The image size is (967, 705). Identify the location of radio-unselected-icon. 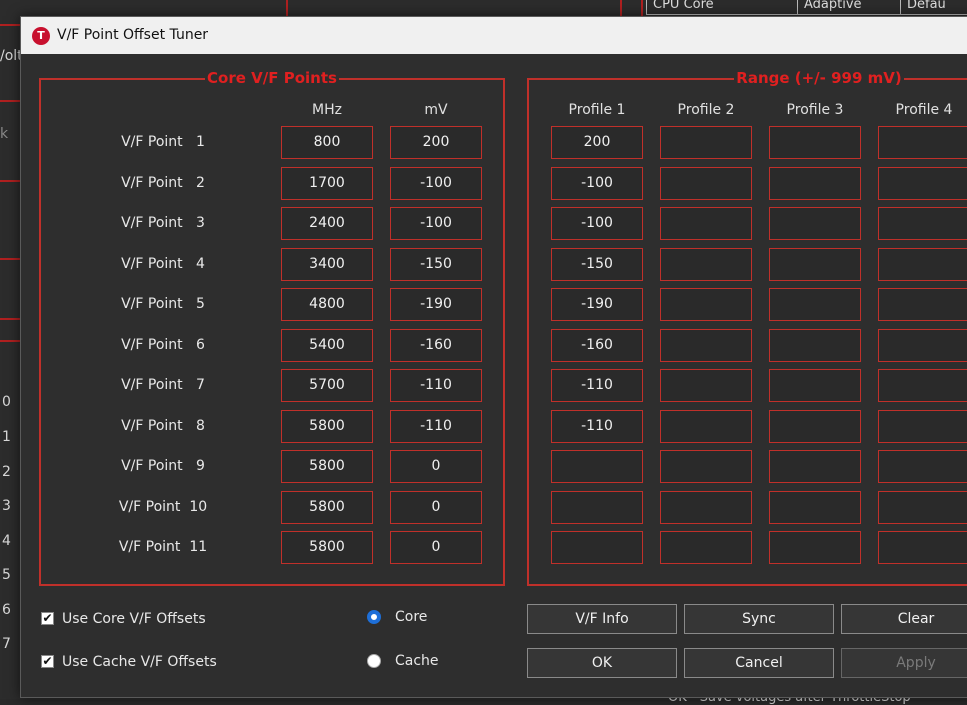
(374, 661).